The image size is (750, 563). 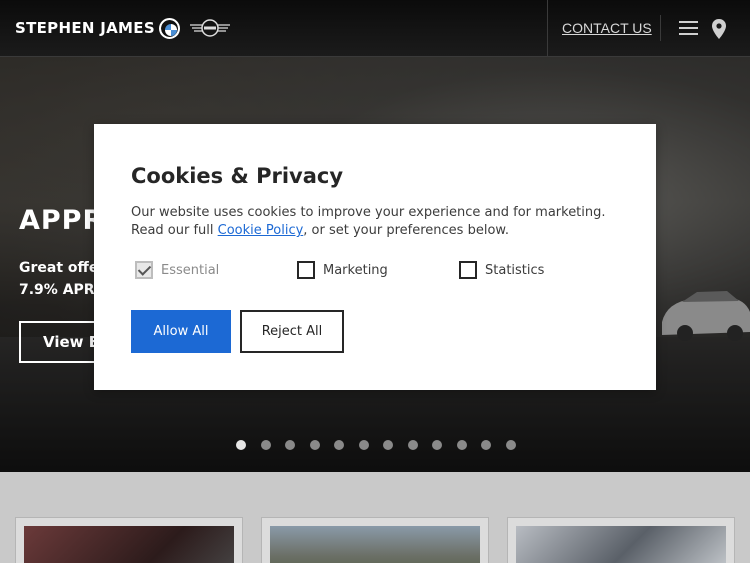 What do you see at coordinates (468, 270) in the screenshot?
I see `statistics-checkbox` at bounding box center [468, 270].